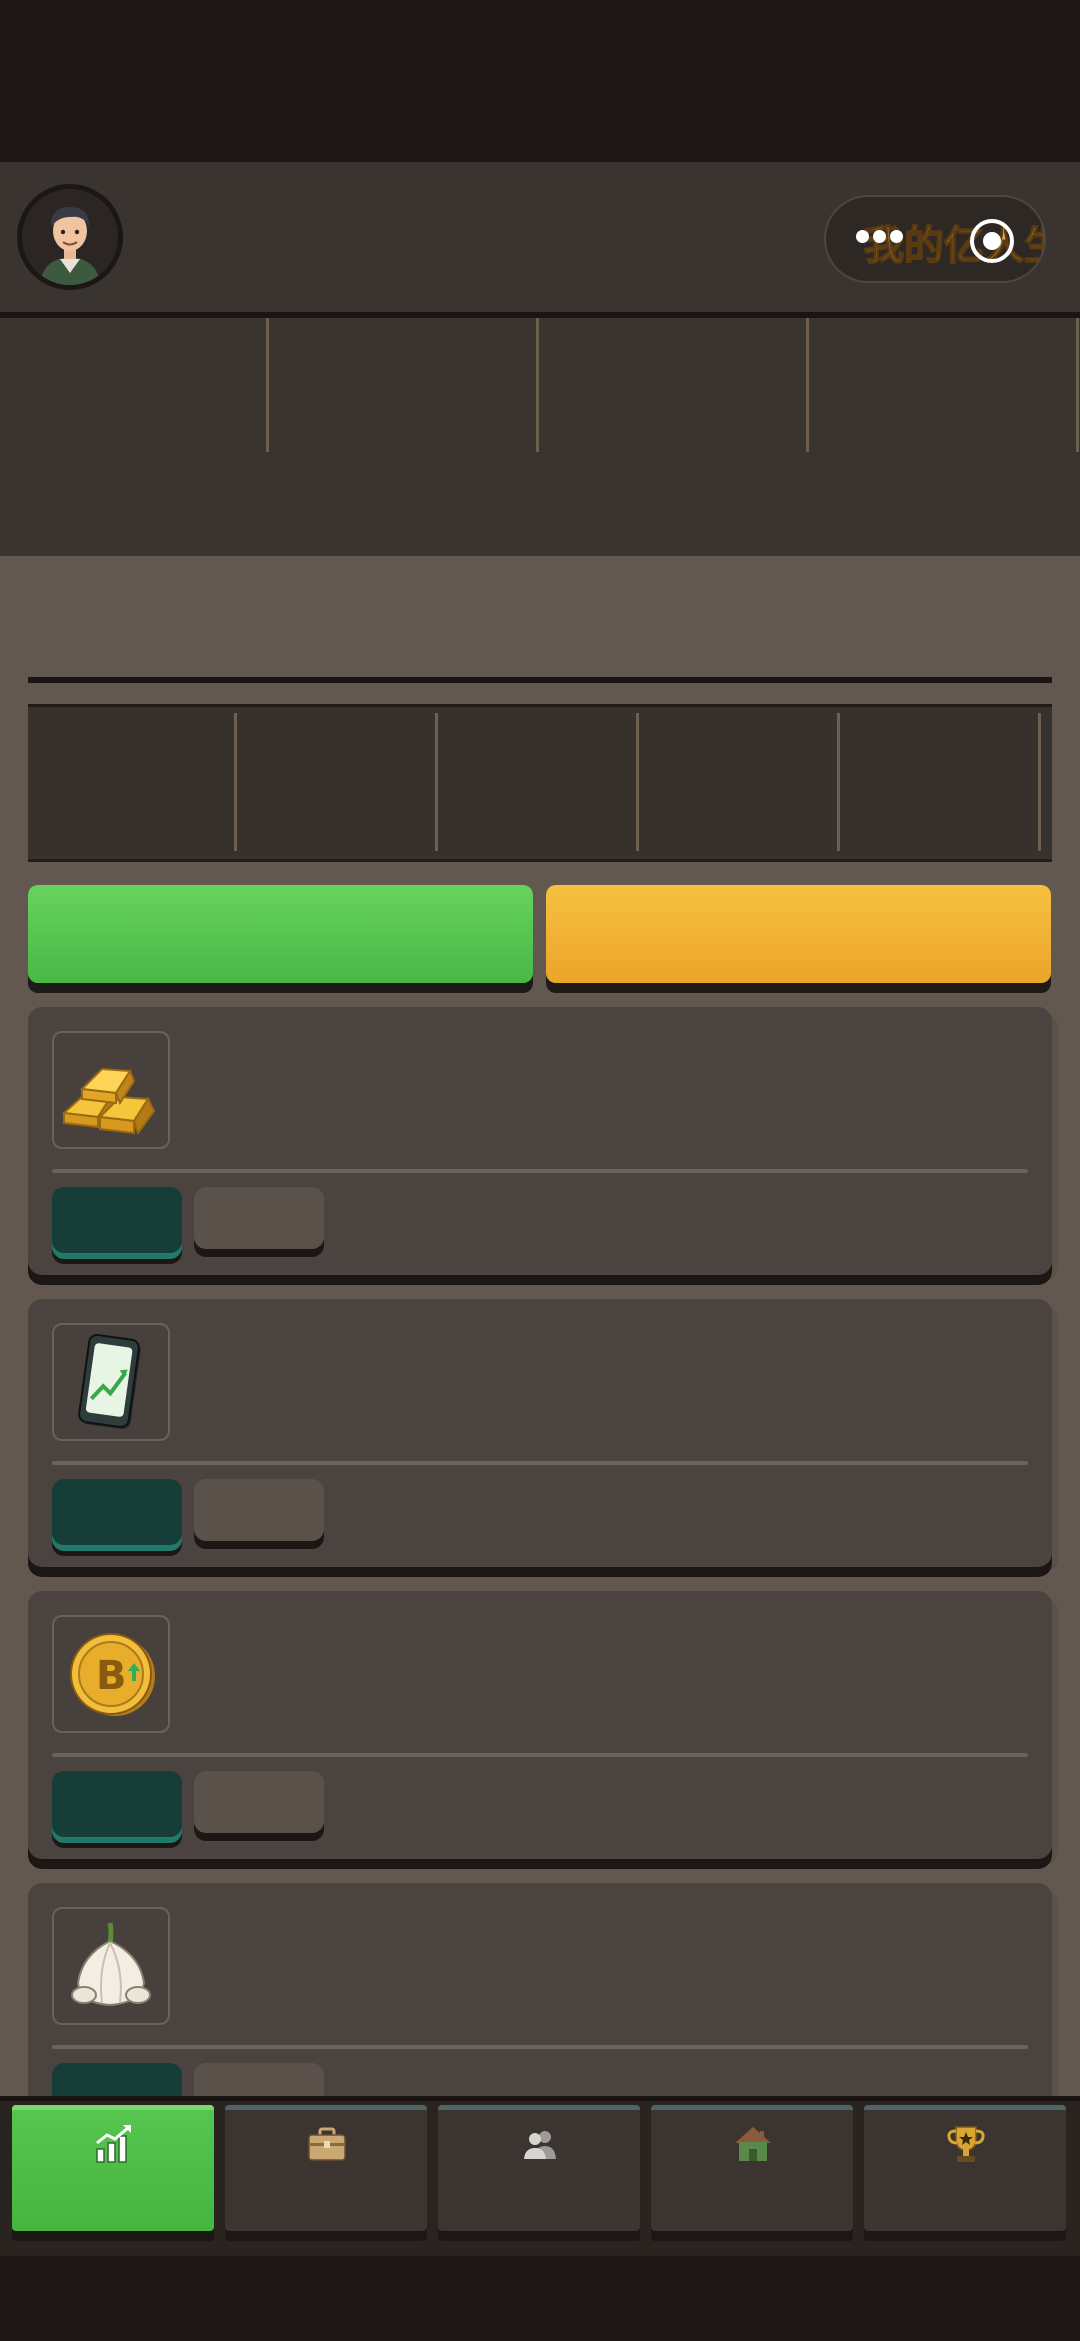 The image size is (1080, 2341). What do you see at coordinates (540, 2098) in the screenshot?
I see `nav-divider` at bounding box center [540, 2098].